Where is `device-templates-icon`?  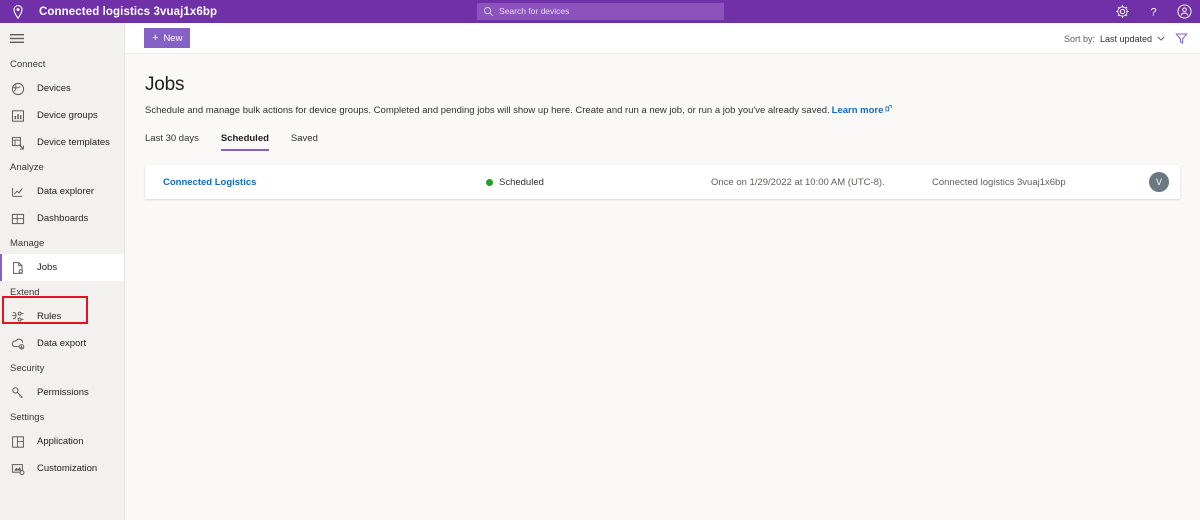 device-templates-icon is located at coordinates (18, 143).